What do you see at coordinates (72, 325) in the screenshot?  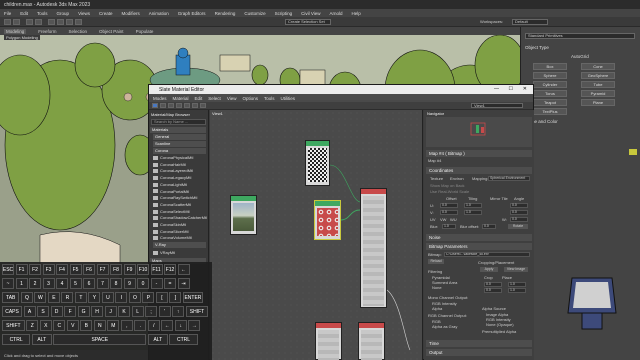 I see `key-v: V` at bounding box center [72, 325].